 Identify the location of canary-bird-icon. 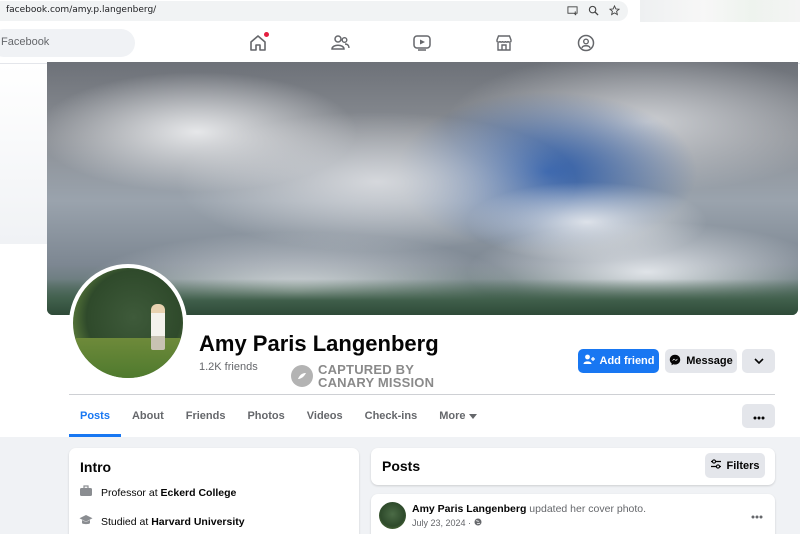
(302, 376).